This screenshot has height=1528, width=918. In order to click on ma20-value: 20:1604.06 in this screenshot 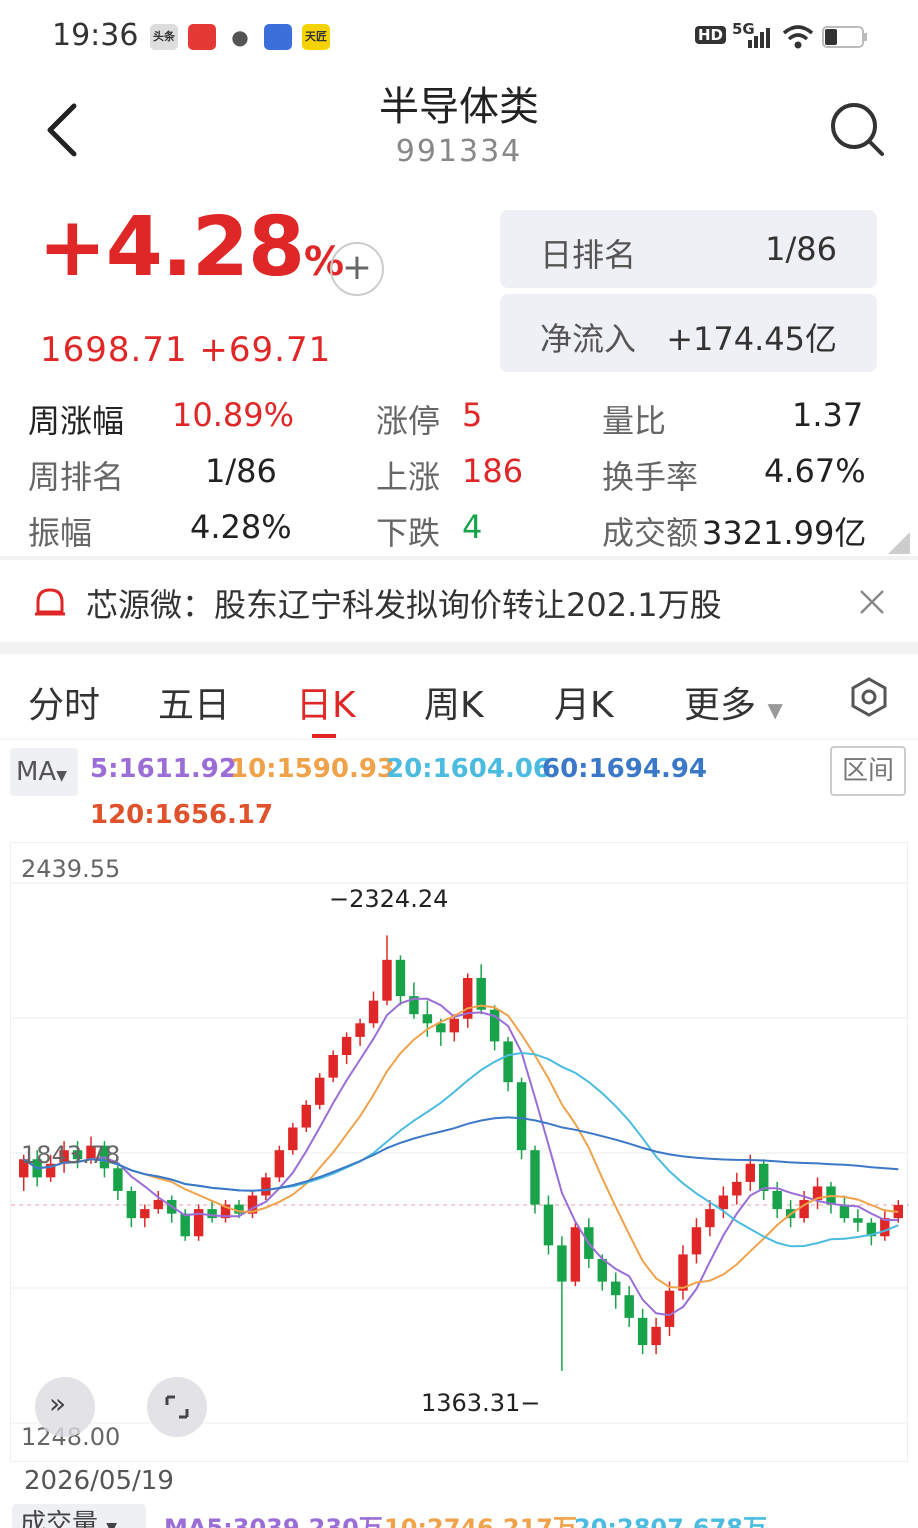, I will do `click(469, 769)`.